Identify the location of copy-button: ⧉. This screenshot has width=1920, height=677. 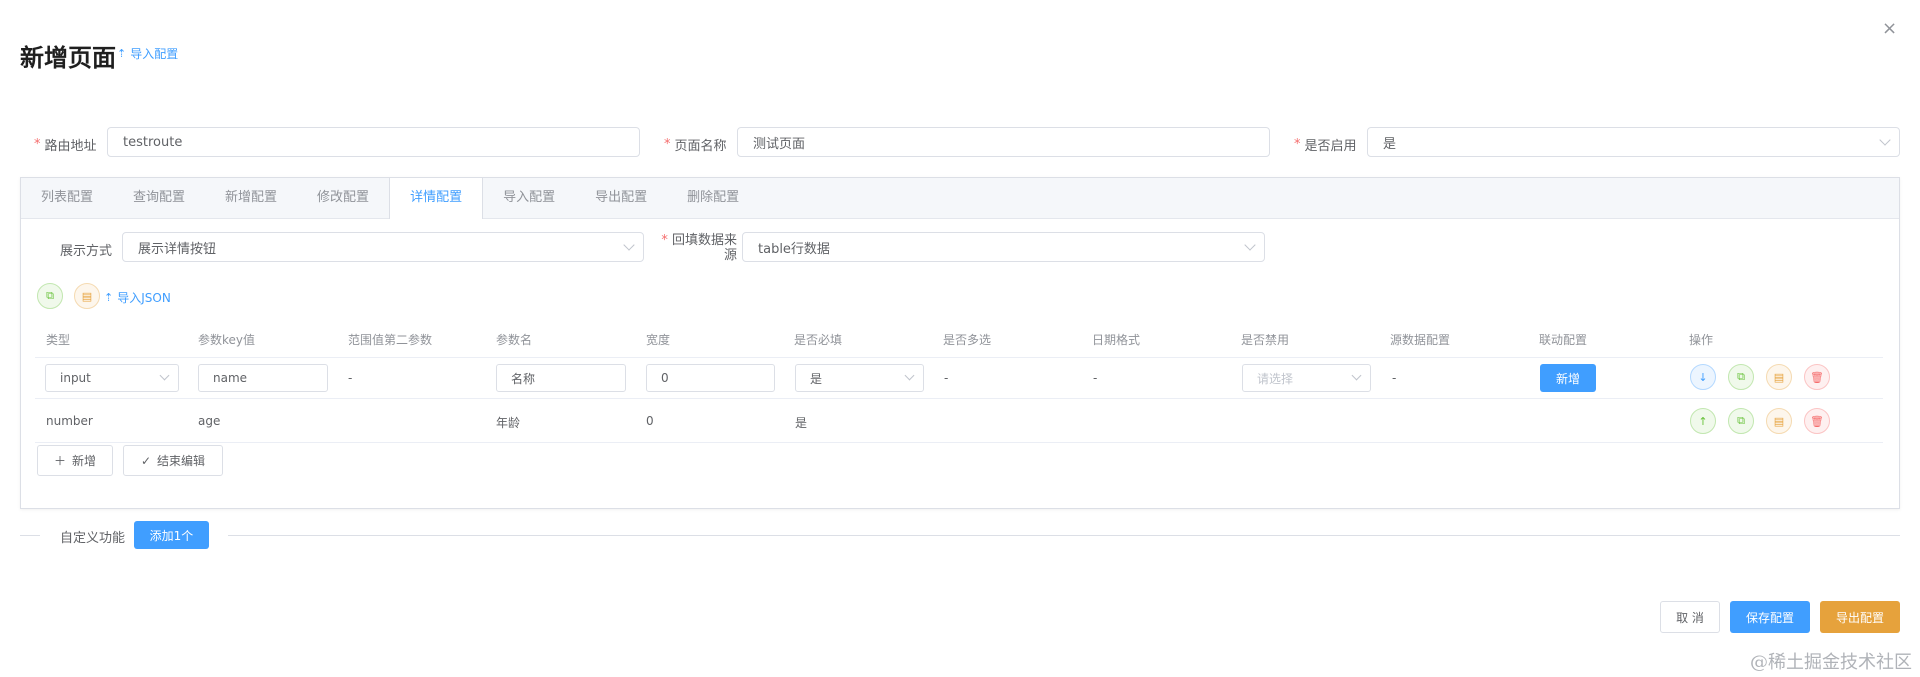
(50, 296).